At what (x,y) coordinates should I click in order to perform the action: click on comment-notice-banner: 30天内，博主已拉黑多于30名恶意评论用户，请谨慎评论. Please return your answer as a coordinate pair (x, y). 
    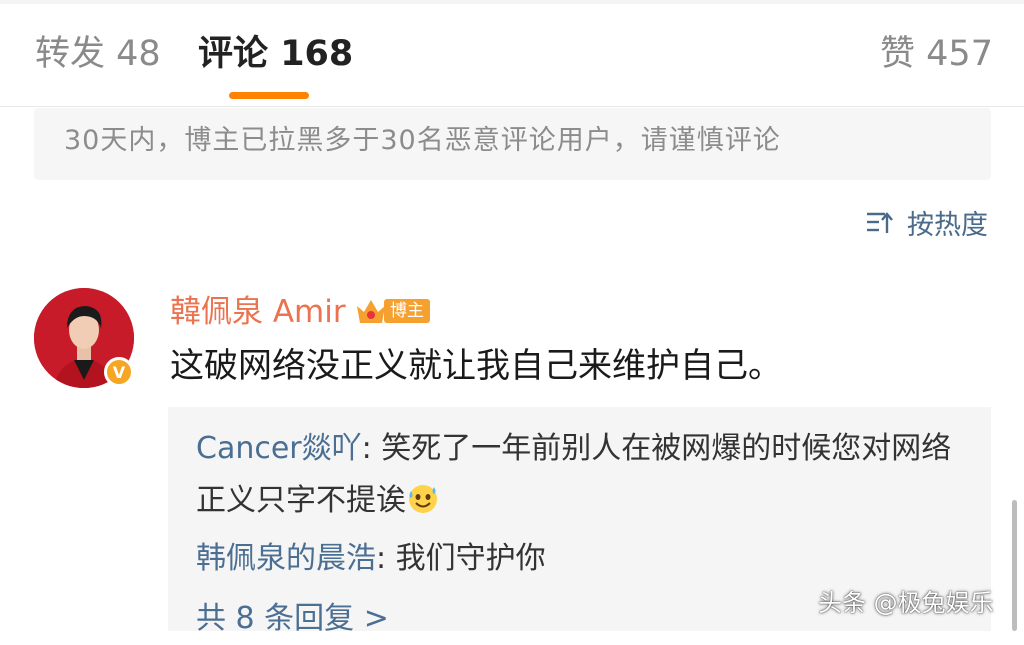
    Looking at the image, I should click on (512, 144).